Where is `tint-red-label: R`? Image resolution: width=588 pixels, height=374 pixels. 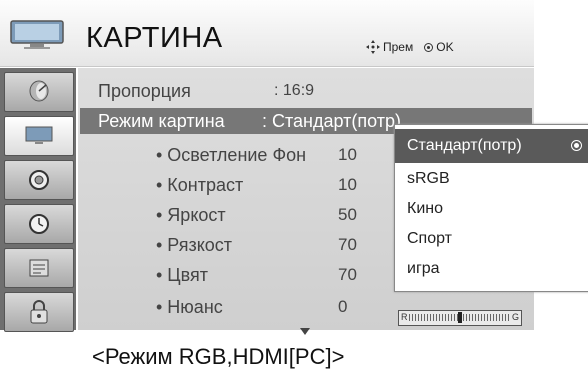 tint-red-label: R is located at coordinates (404, 317).